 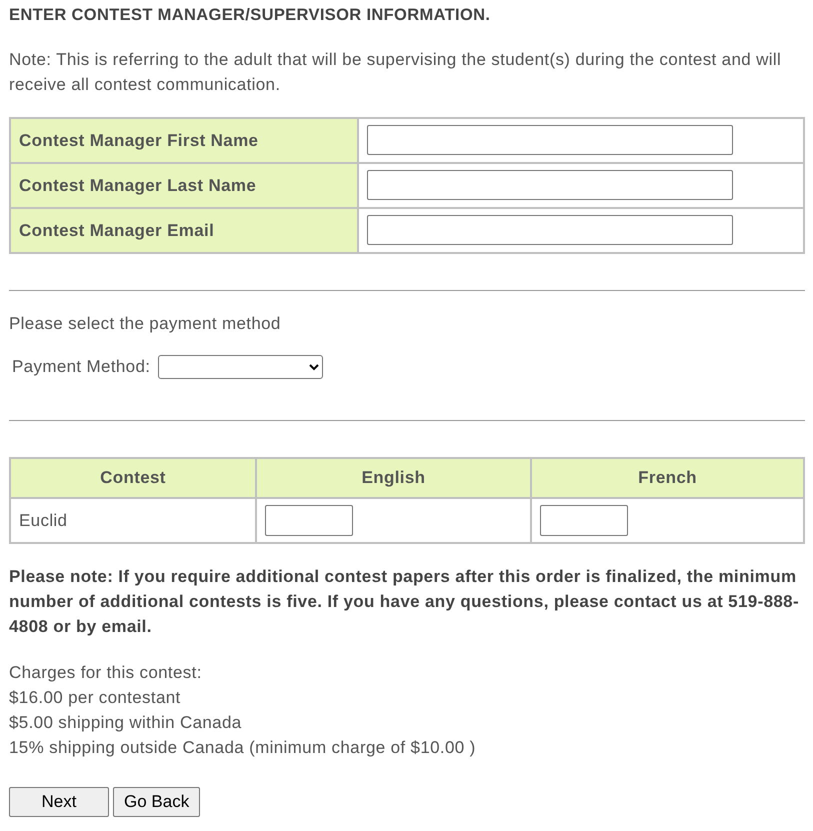 I want to click on field-label: Contest Manager Last Name, so click(x=137, y=185).